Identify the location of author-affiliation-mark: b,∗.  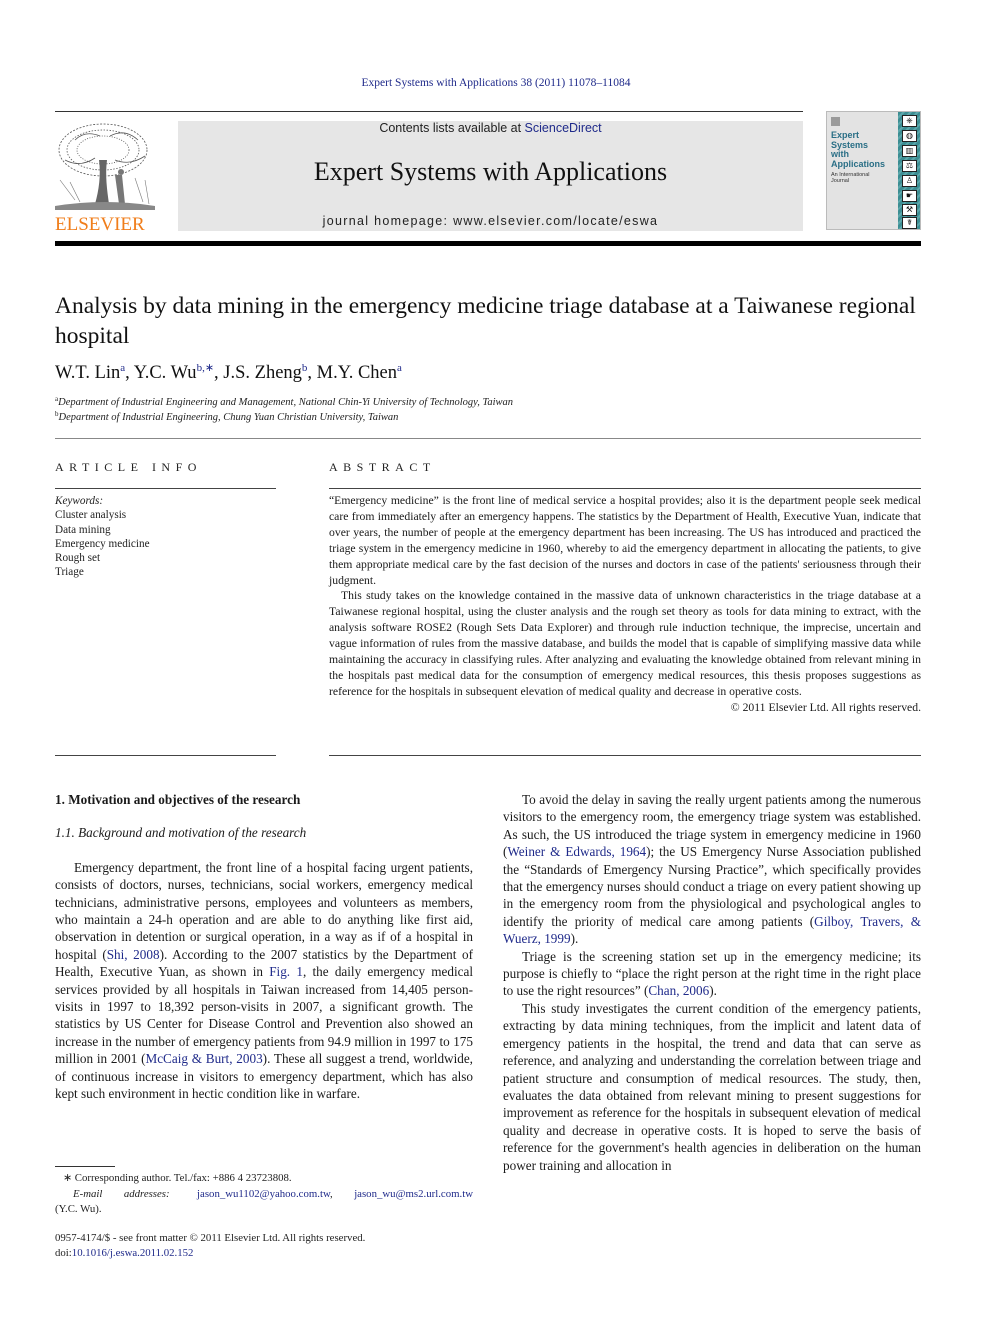
(205, 368).